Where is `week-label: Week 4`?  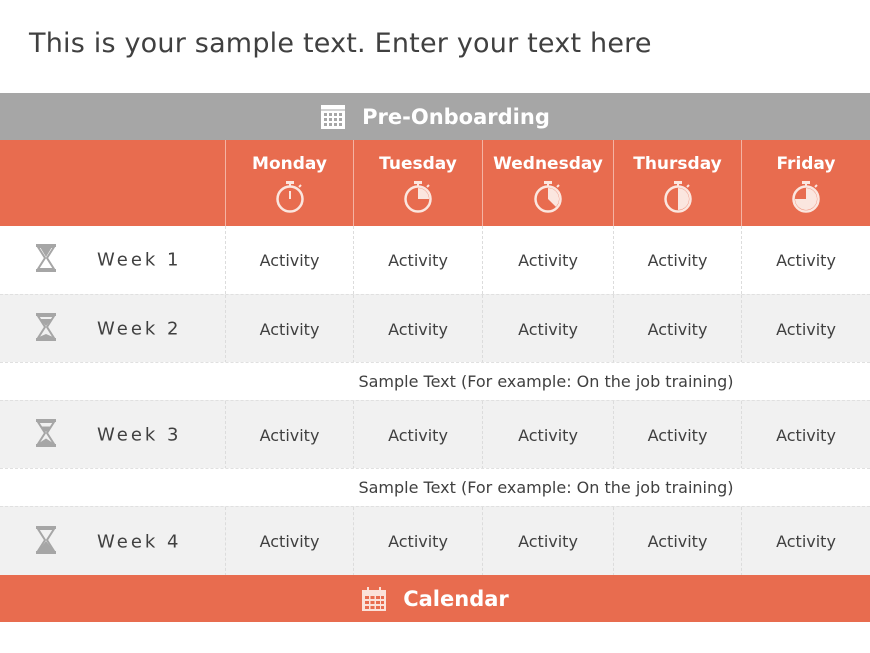
week-label: Week 4 is located at coordinates (139, 541).